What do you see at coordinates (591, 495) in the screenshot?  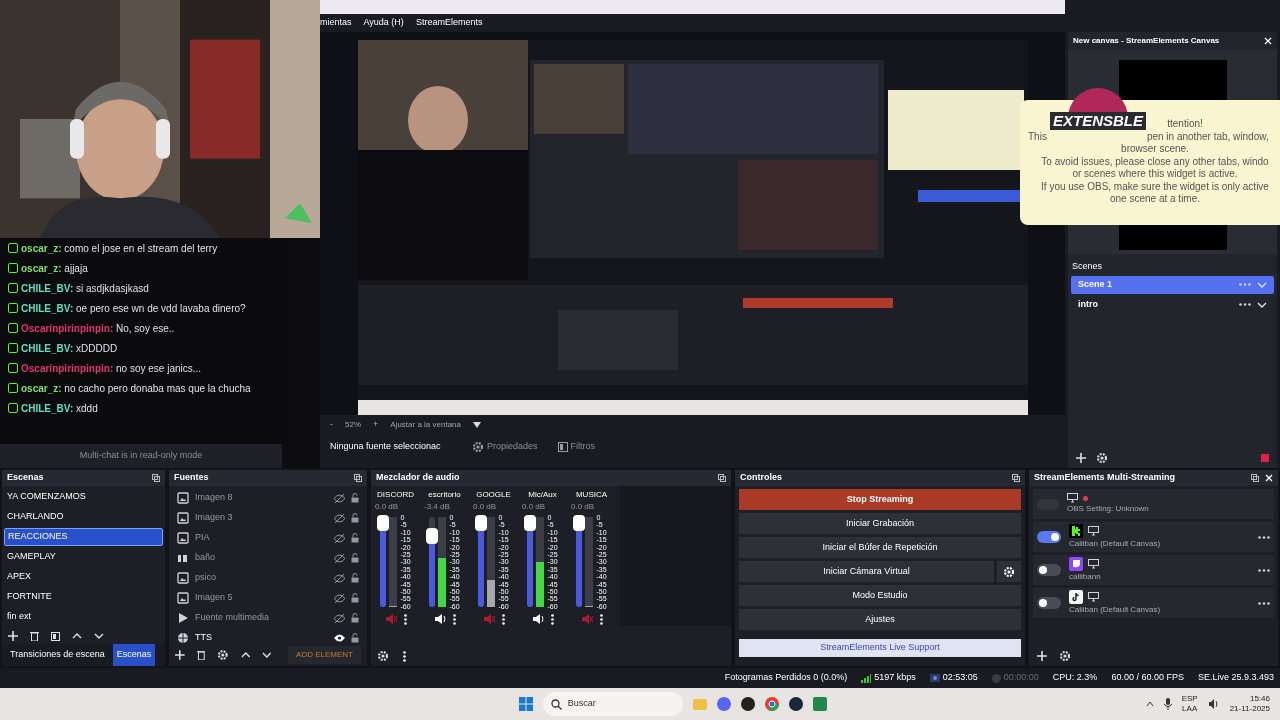 I see `channel-name: MUSICA` at bounding box center [591, 495].